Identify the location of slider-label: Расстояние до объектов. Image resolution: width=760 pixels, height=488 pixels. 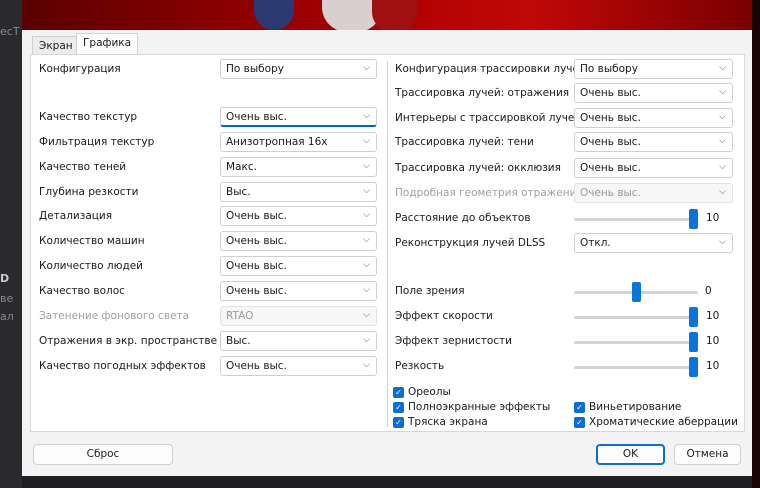
(463, 218).